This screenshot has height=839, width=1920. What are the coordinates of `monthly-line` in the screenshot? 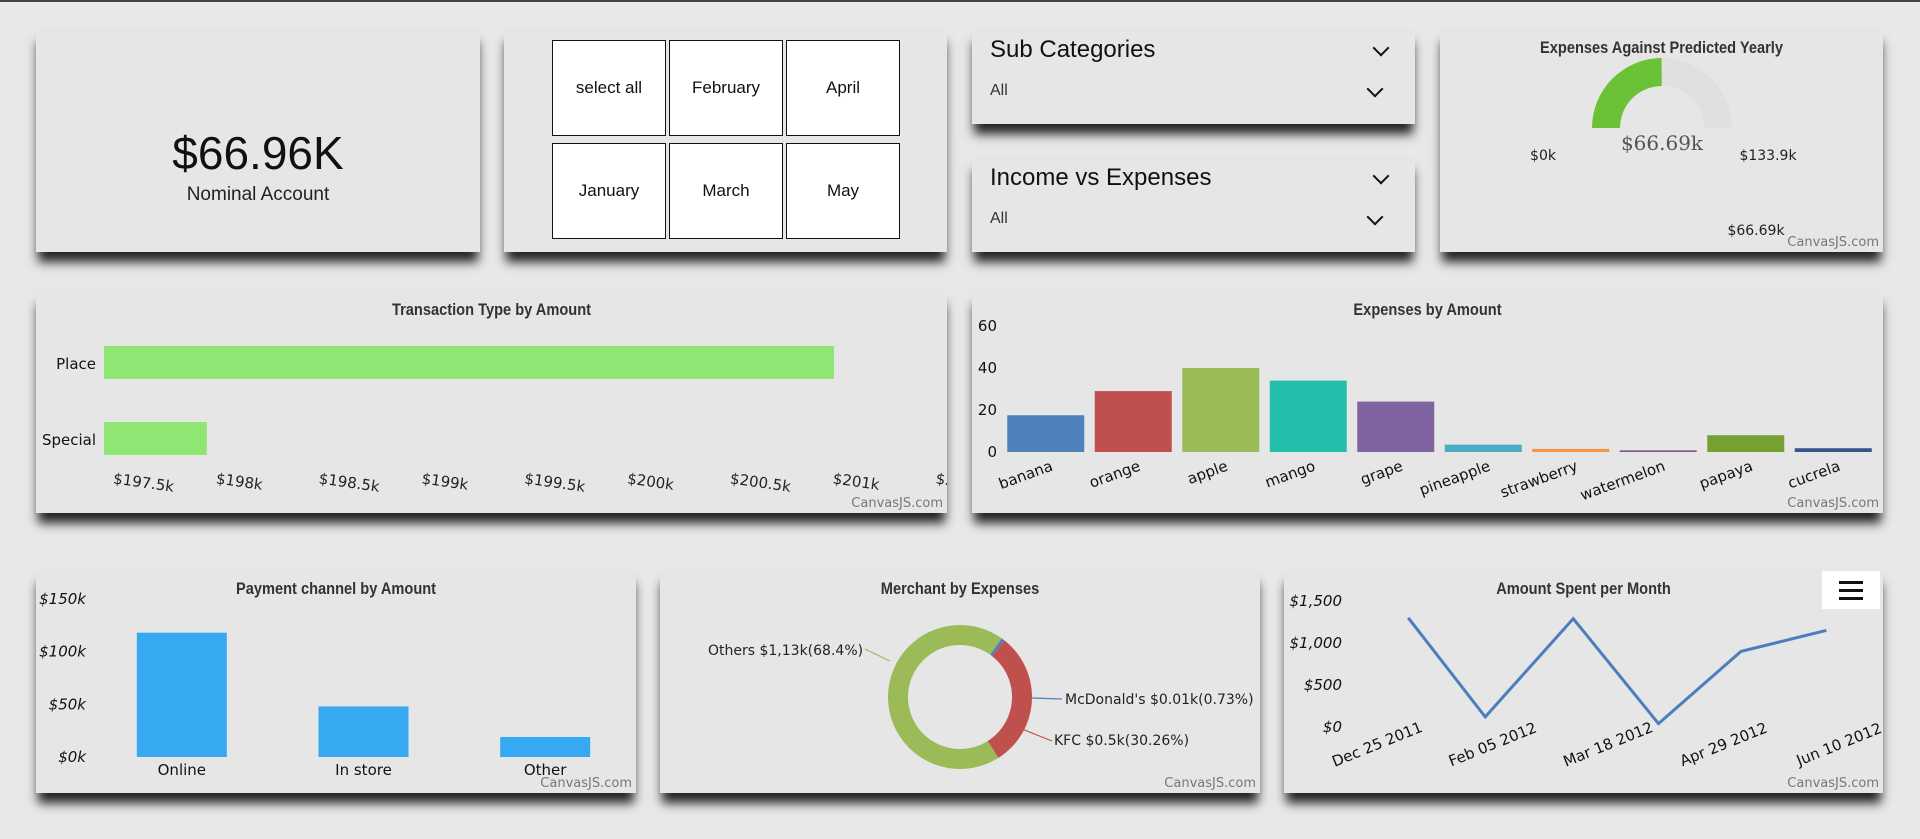 It's located at (1617, 671).